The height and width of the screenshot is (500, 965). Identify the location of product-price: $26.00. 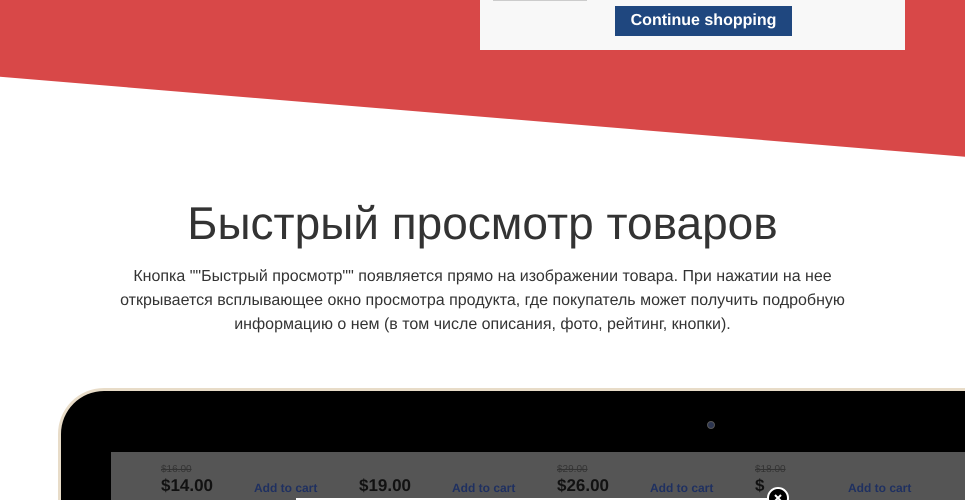
(583, 486).